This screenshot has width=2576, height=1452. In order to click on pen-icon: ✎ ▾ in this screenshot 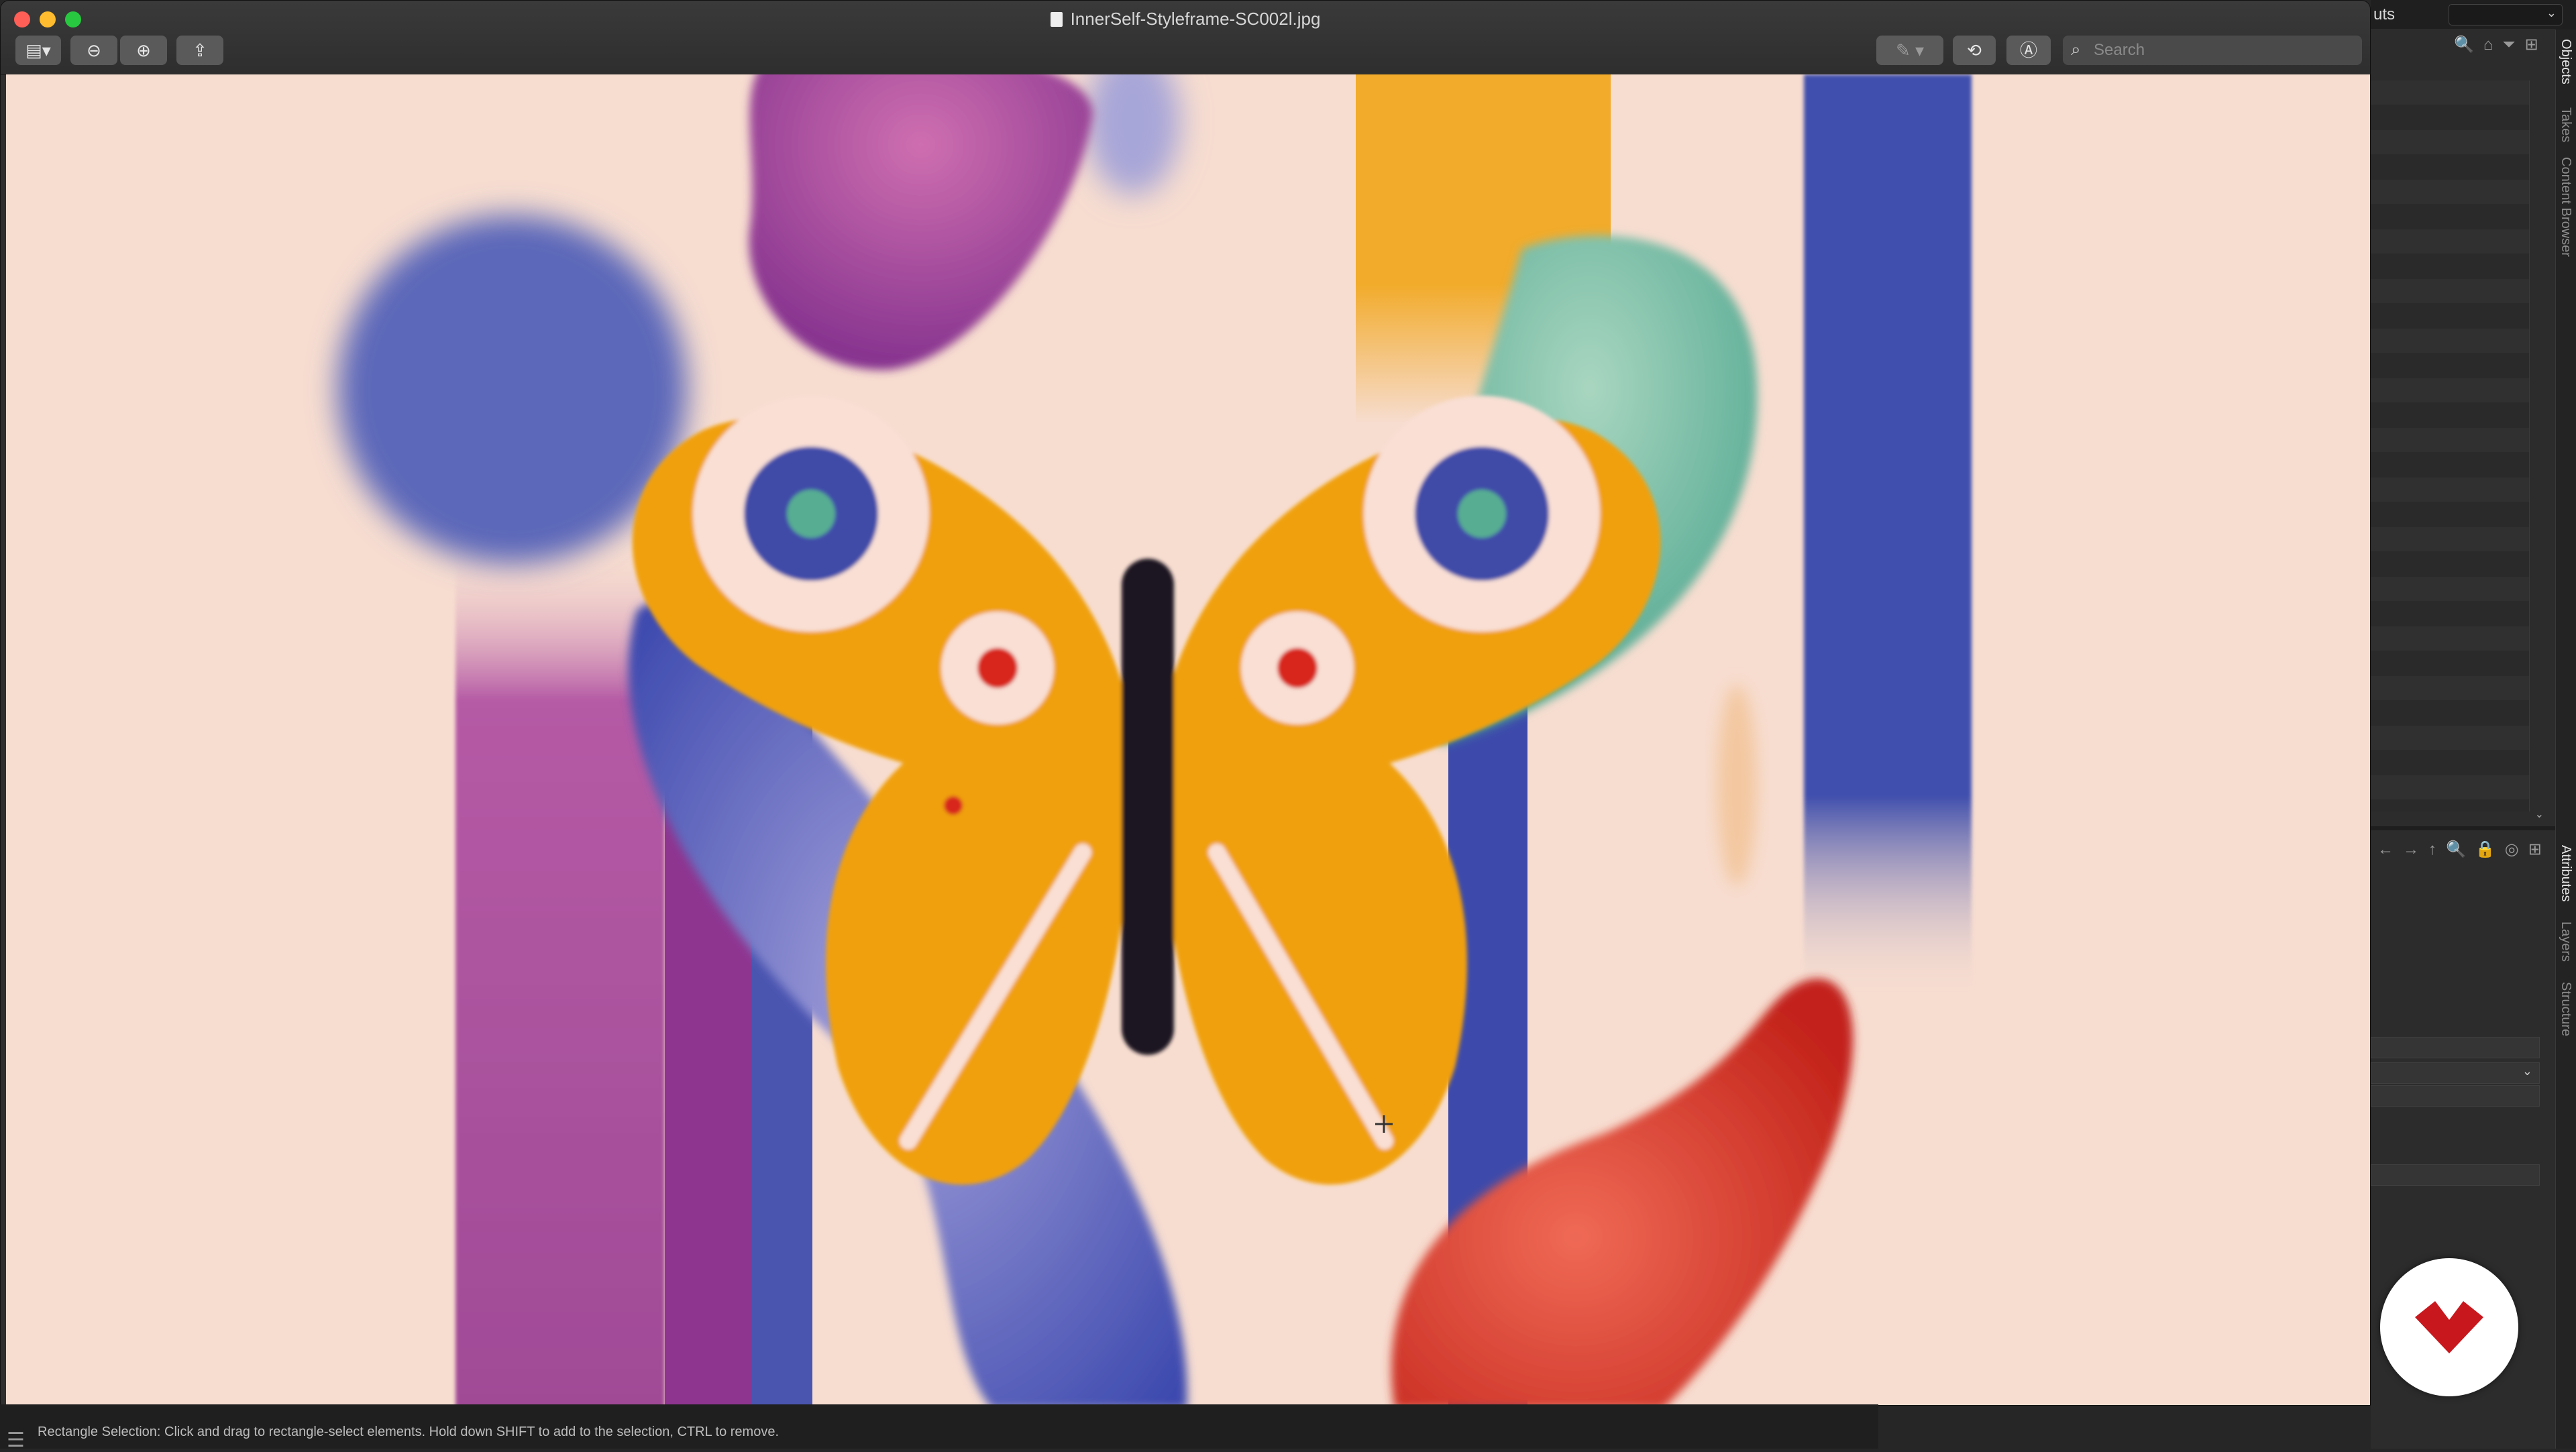, I will do `click(1910, 50)`.